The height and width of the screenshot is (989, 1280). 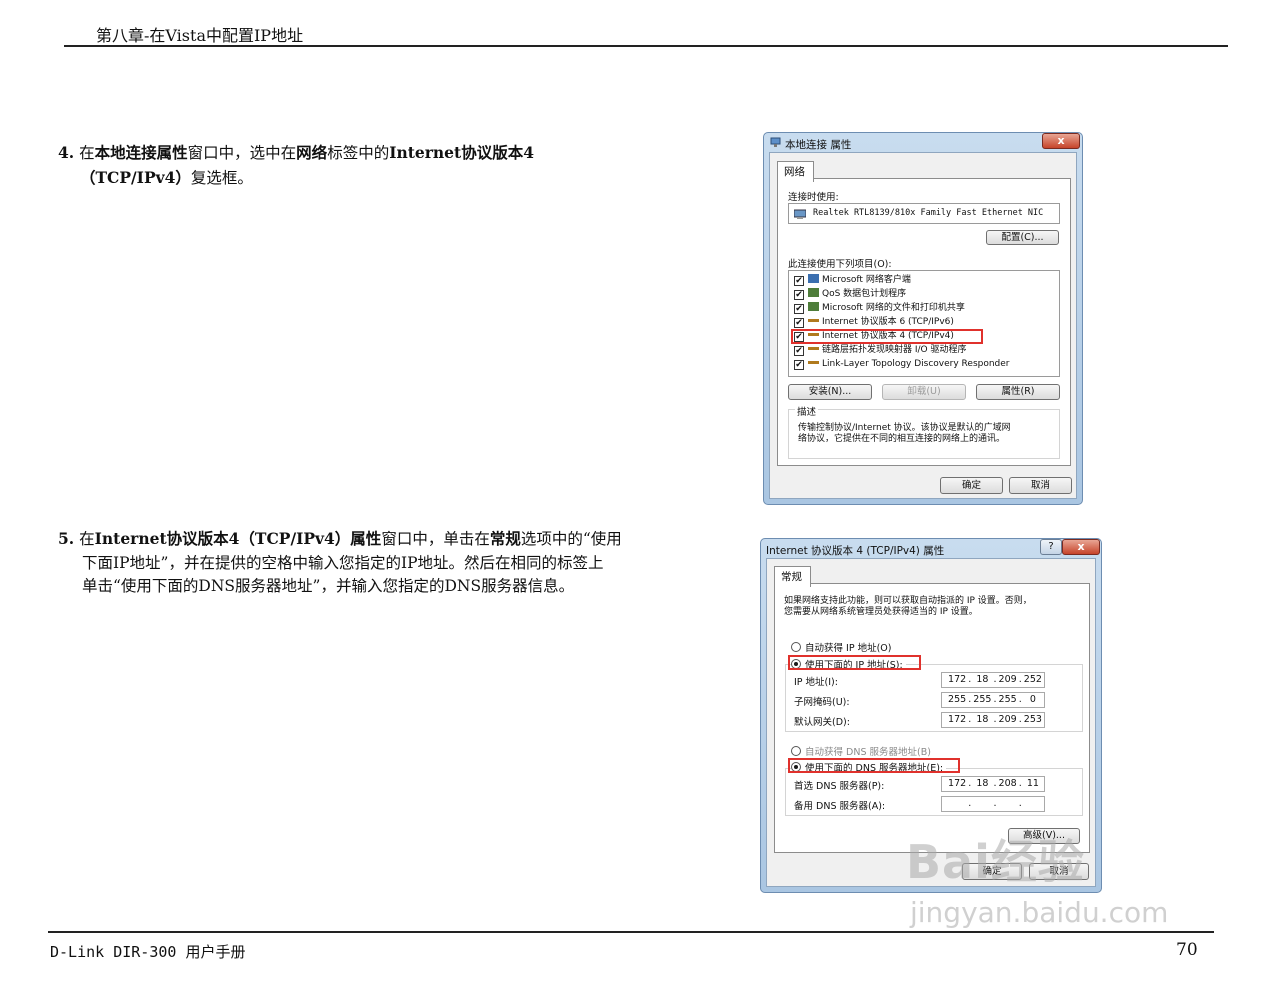 I want to click on connect-using-label: 连接时使用:, so click(x=813, y=197).